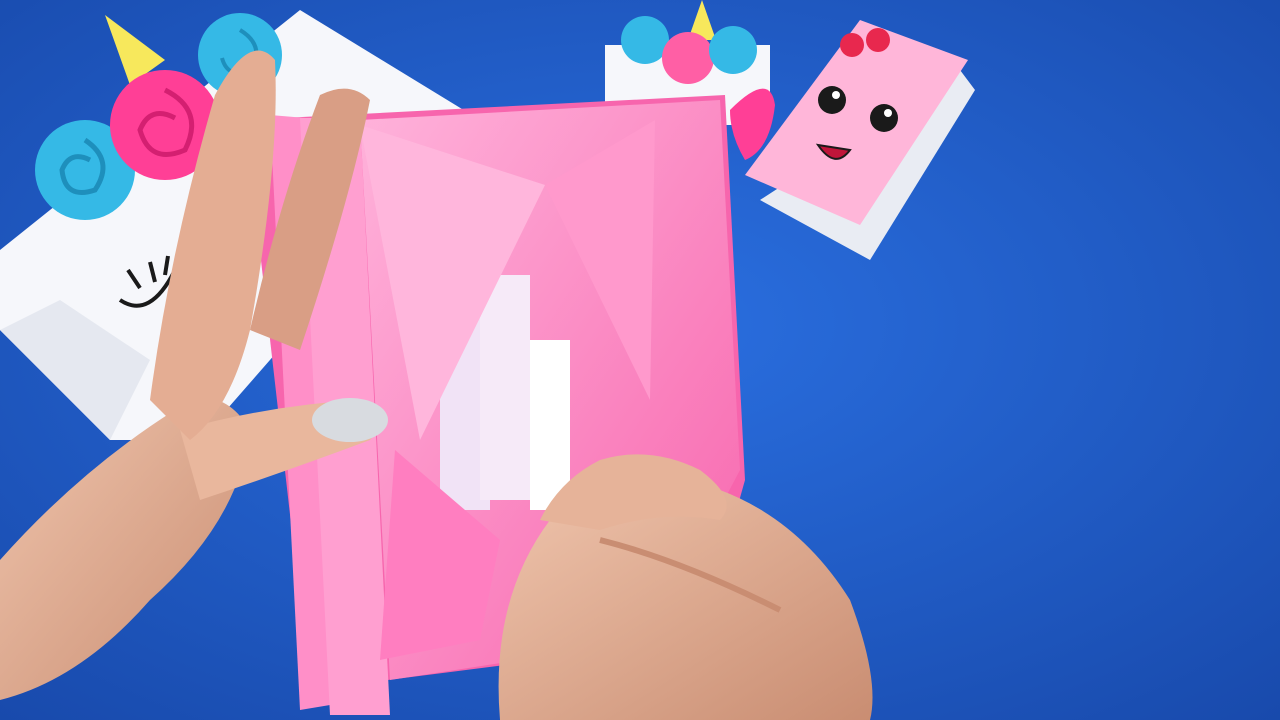 The width and height of the screenshot is (1280, 720). Describe the element at coordinates (832, 100) in the screenshot. I see `cartoon-eye-left-icon` at that location.